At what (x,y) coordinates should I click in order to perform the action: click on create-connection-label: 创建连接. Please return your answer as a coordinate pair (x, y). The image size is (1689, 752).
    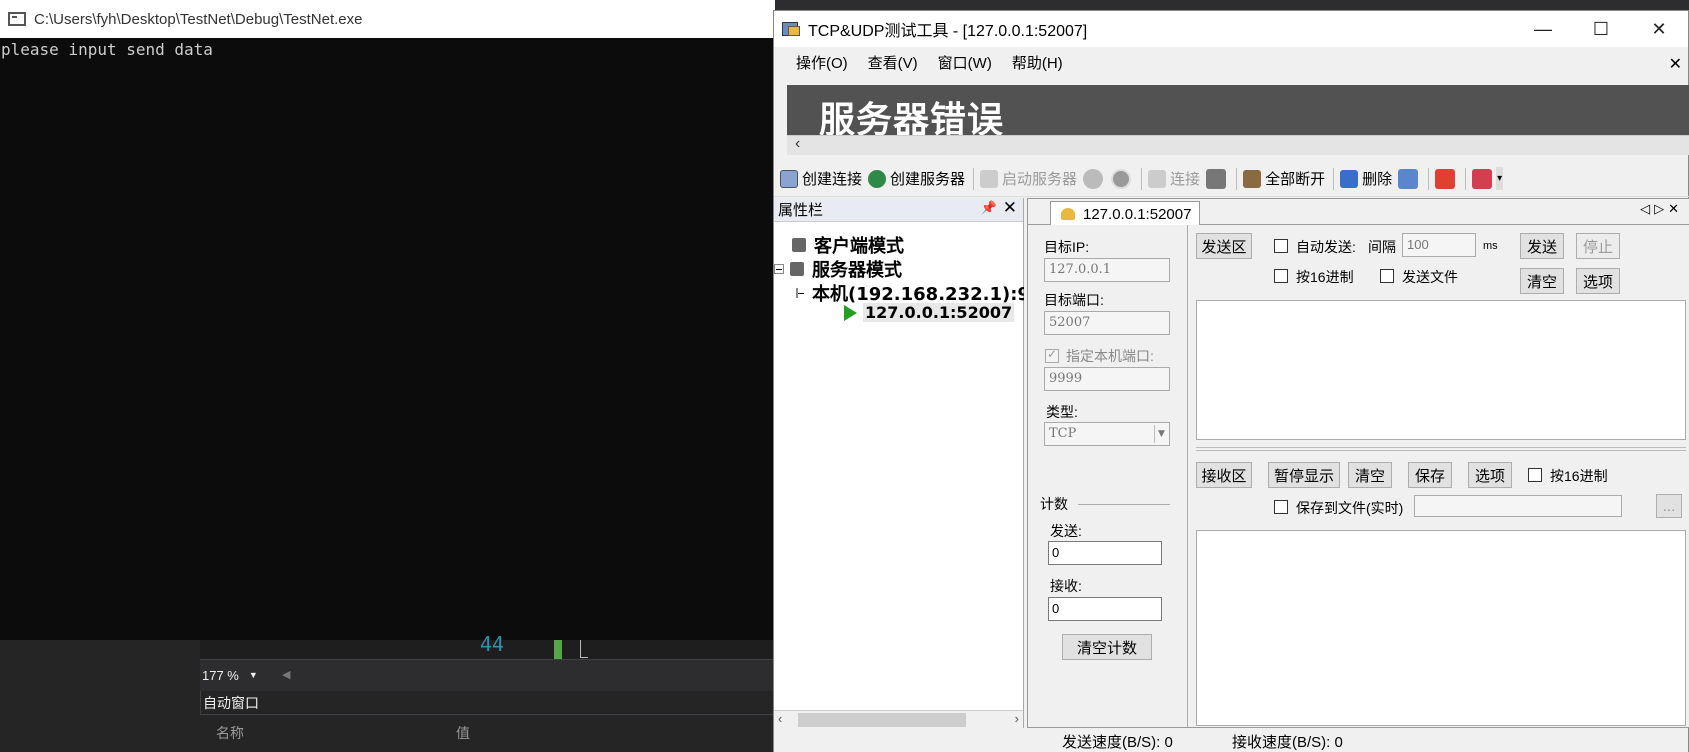
    Looking at the image, I should click on (832, 179).